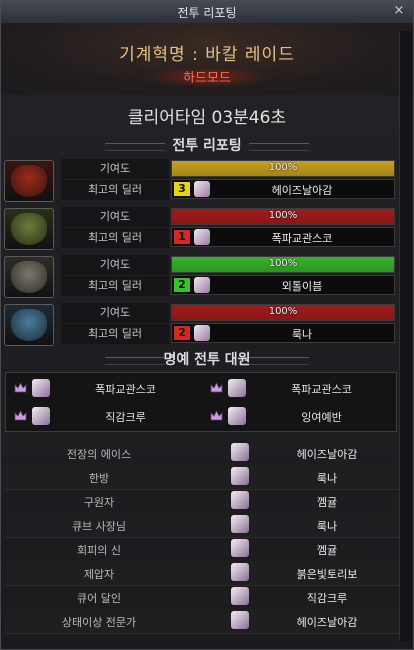 Image resolution: width=414 pixels, height=650 pixels. What do you see at coordinates (125, 417) in the screenshot?
I see `honor-member-name: 직감크루` at bounding box center [125, 417].